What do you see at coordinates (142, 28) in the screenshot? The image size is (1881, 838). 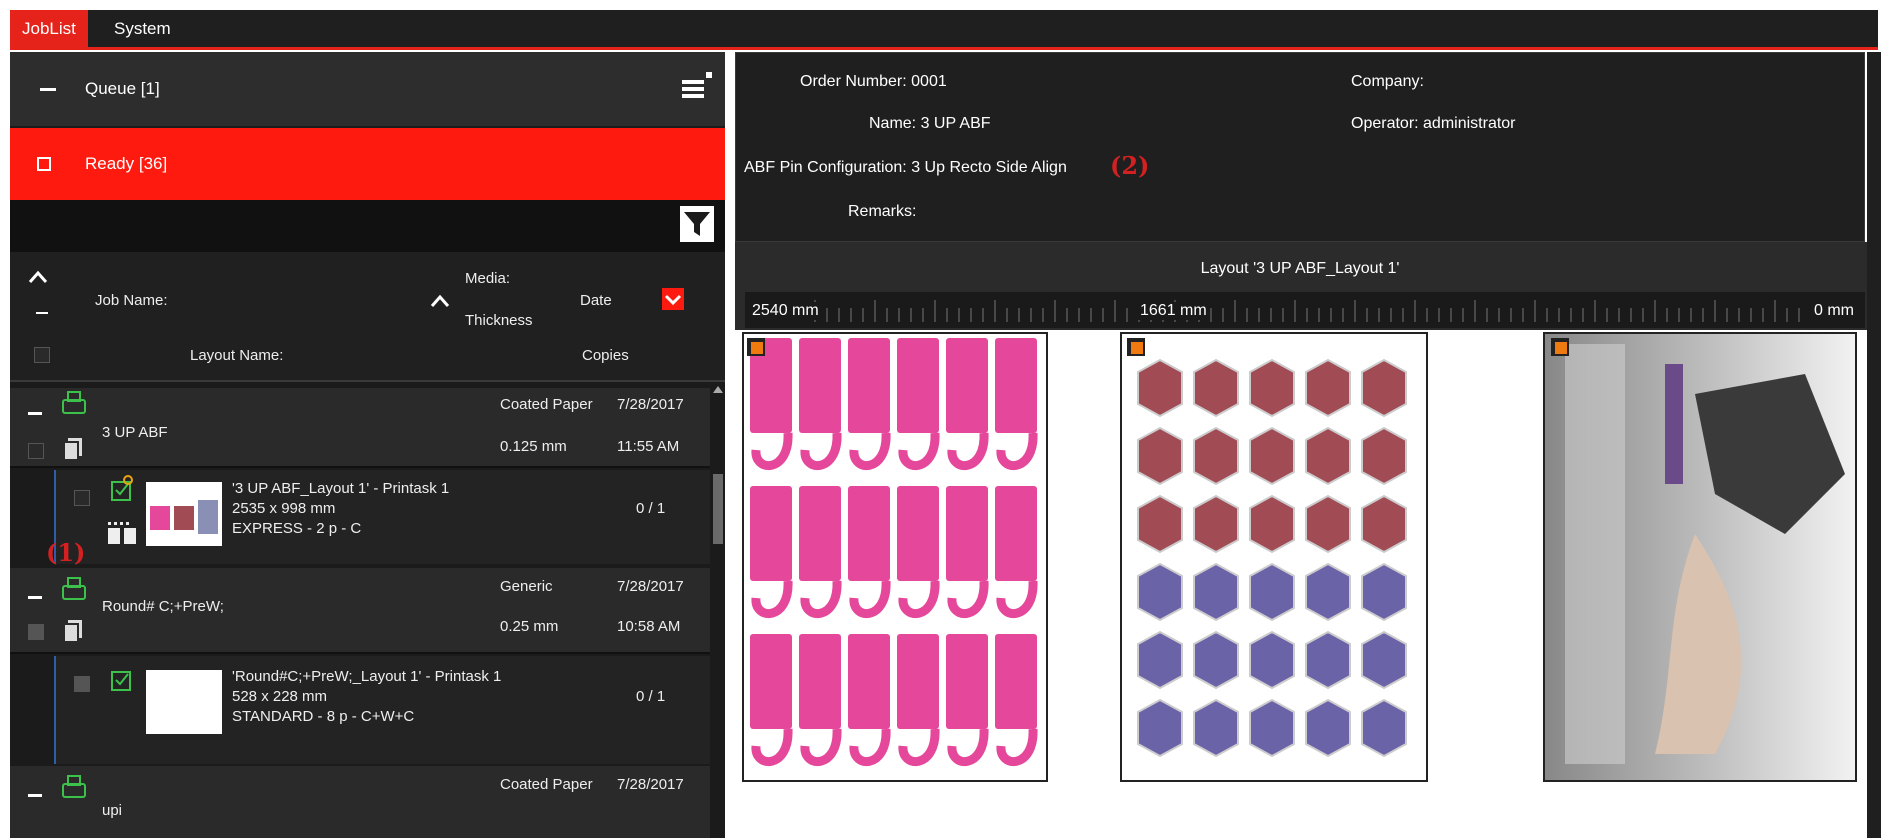 I see `menu-system: System` at bounding box center [142, 28].